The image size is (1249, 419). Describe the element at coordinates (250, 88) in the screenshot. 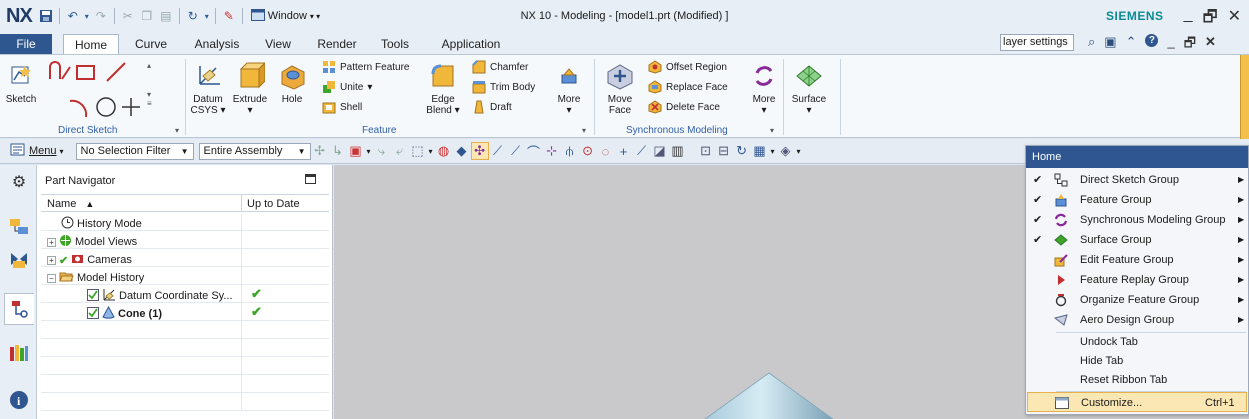

I see `extrude-button: Extrude ▾` at that location.